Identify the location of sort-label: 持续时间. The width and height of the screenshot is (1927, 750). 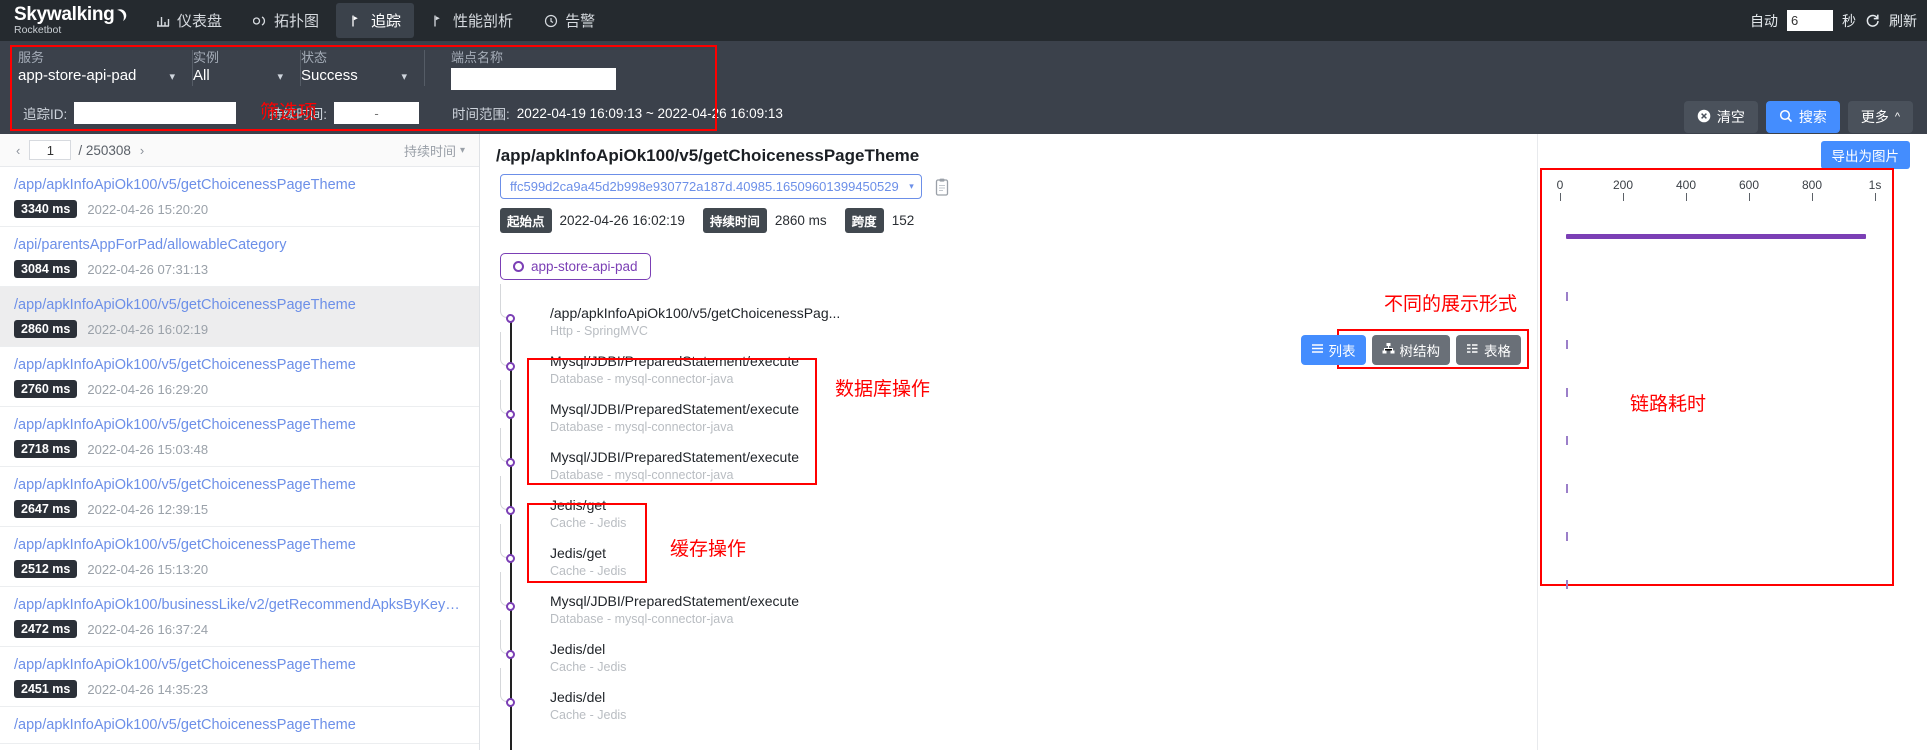
(429, 151).